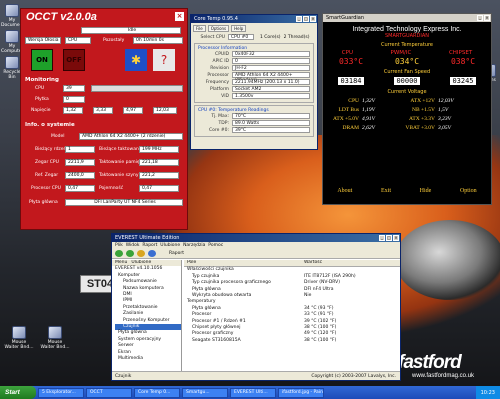 The width and height of the screenshot is (500, 399). Describe the element at coordinates (123, 376) in the screenshot. I see `status-left: Czujnik` at that location.